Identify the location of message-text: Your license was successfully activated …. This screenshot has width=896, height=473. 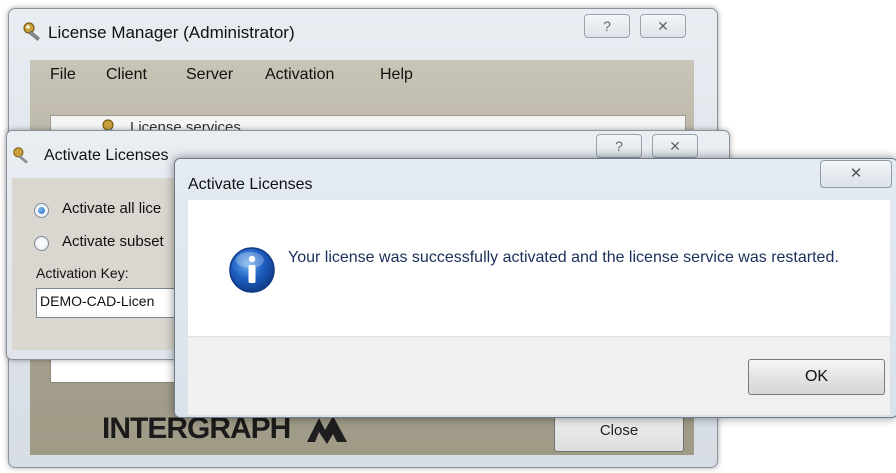
(563, 257).